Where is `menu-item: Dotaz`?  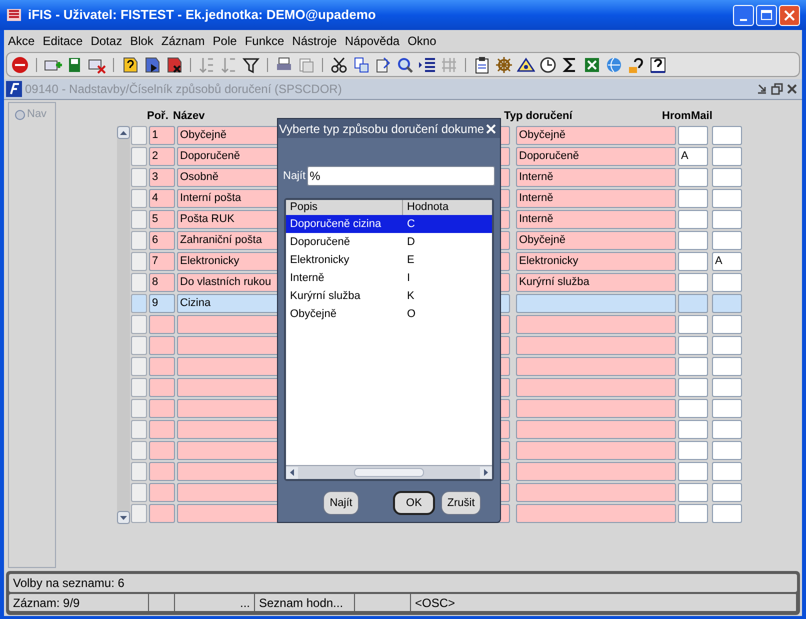
menu-item: Dotaz is located at coordinates (106, 41).